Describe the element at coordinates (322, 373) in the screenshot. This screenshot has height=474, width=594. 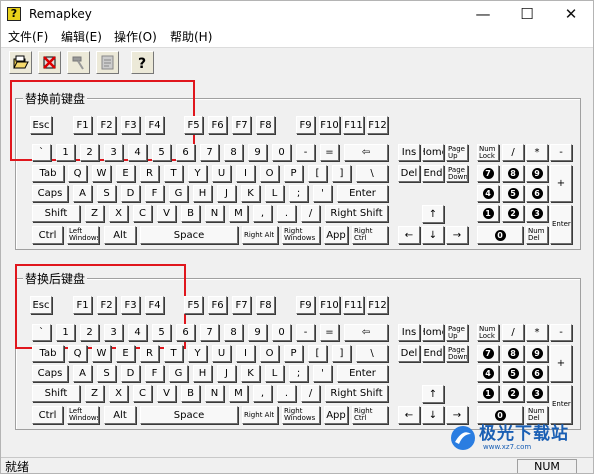
I see `key-quote-after: '` at that location.